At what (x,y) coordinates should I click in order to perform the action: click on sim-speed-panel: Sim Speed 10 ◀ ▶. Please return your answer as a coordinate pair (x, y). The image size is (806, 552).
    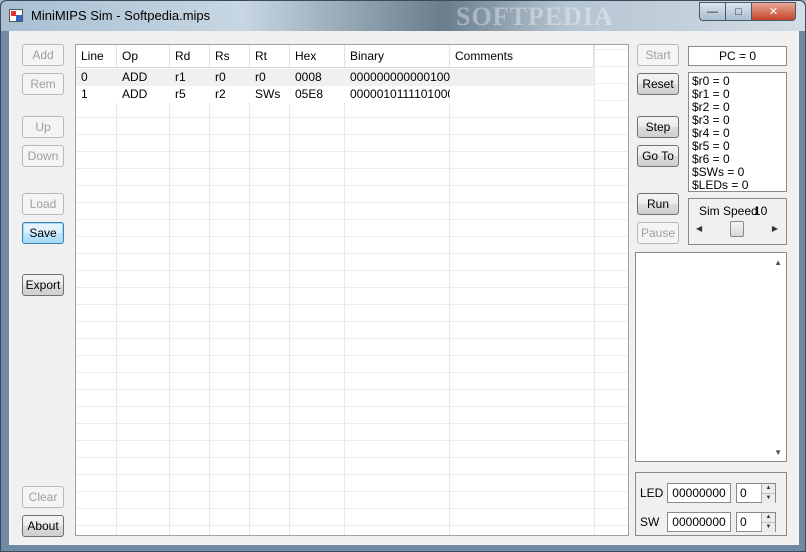
    Looking at the image, I should click on (737, 221).